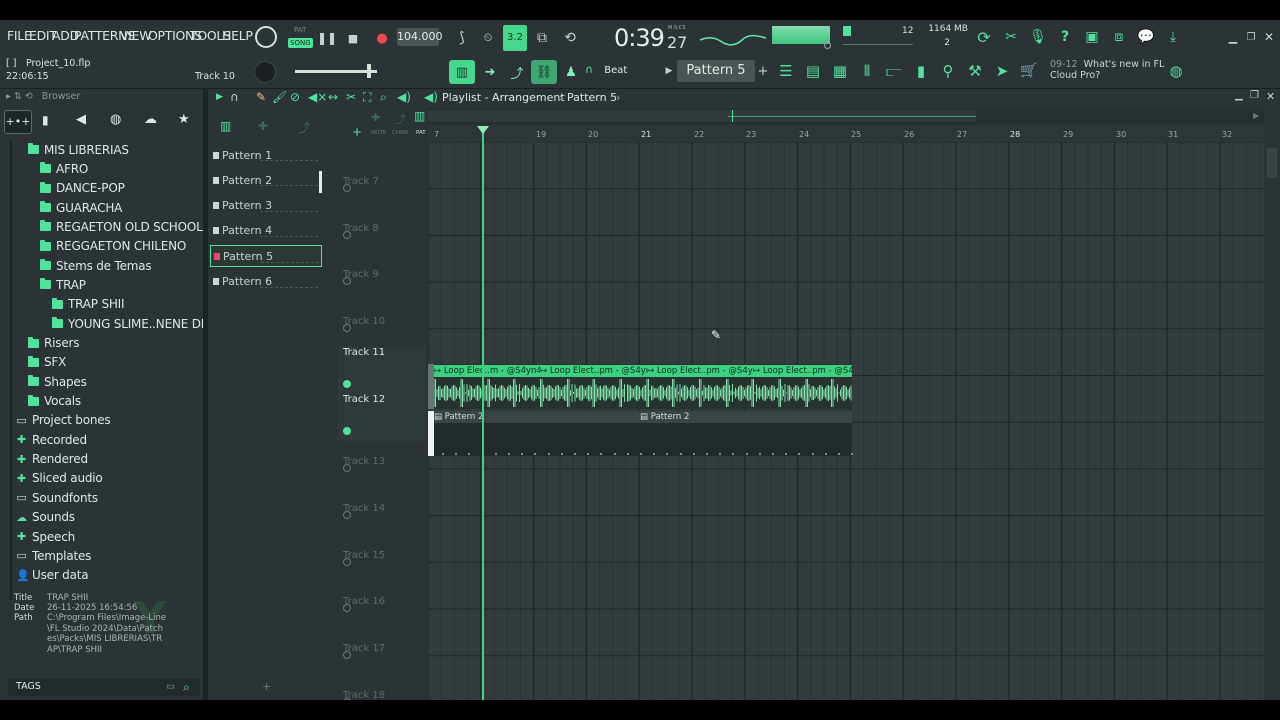  What do you see at coordinates (1146, 37) in the screenshot?
I see `chat-icon: 💬` at bounding box center [1146, 37].